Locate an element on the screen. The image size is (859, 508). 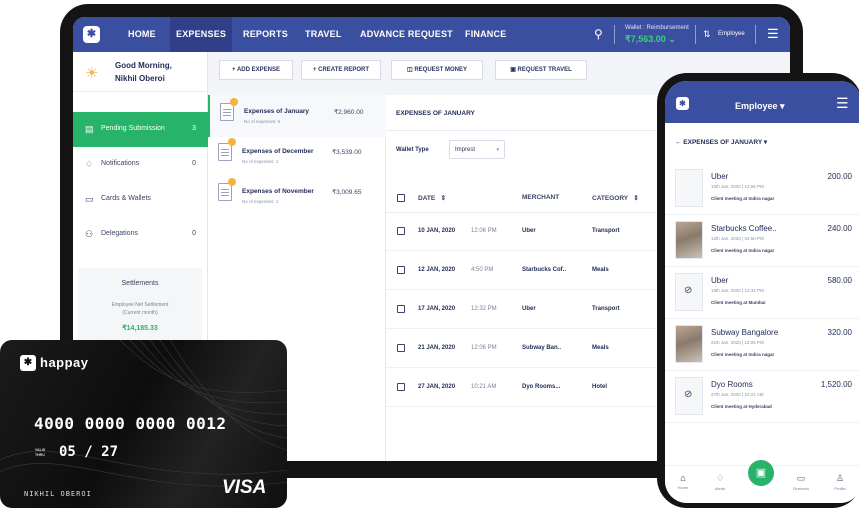
expense-note: Client meeting at Indira nagar is located at coordinates (743, 198).